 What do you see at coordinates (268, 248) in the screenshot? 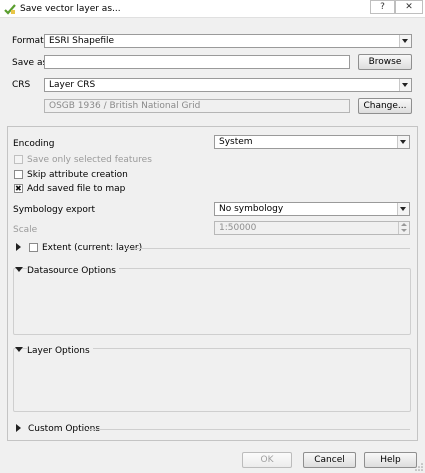
I see `extent-divider` at bounding box center [268, 248].